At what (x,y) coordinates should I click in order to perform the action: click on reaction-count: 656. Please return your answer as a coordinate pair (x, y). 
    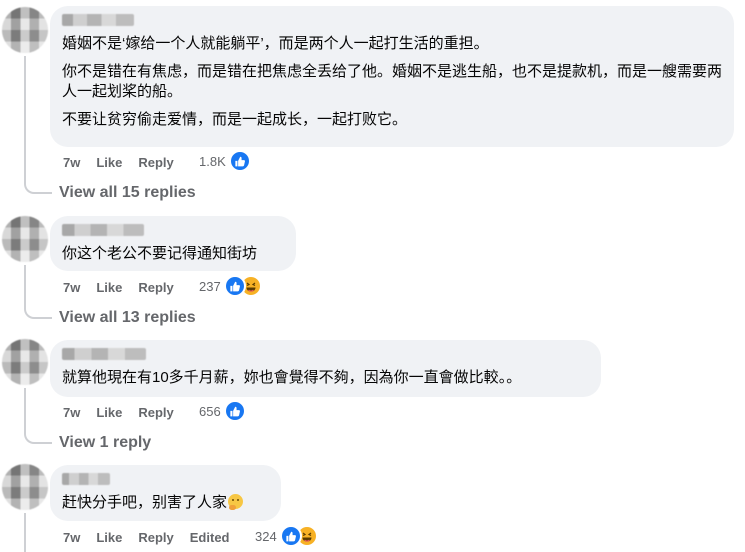
    Looking at the image, I should click on (210, 411).